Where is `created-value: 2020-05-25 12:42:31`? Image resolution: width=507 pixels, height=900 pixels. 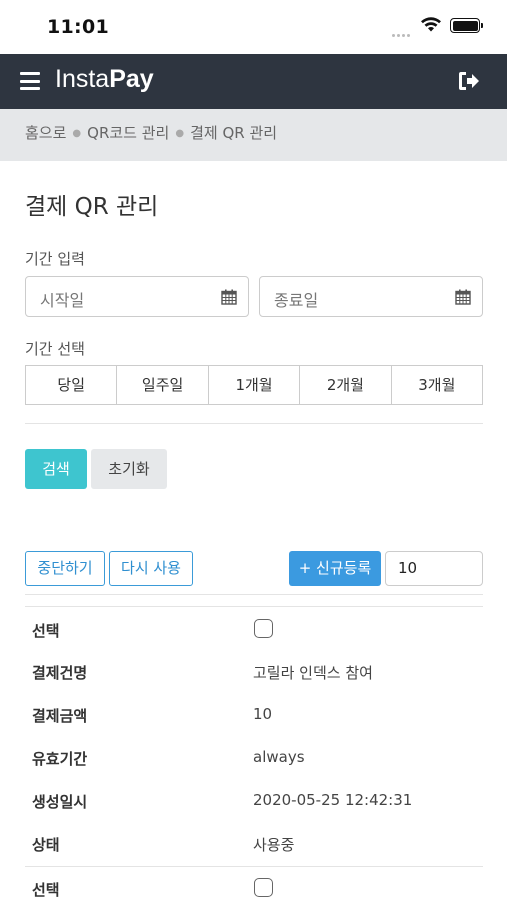
created-value: 2020-05-25 12:42:31 is located at coordinates (333, 800).